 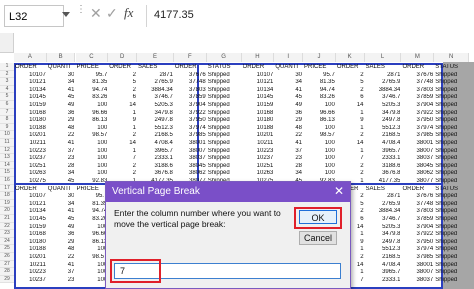 What do you see at coordinates (190, 113) in the screenshot?
I see `cell: 37922` at bounding box center [190, 113].